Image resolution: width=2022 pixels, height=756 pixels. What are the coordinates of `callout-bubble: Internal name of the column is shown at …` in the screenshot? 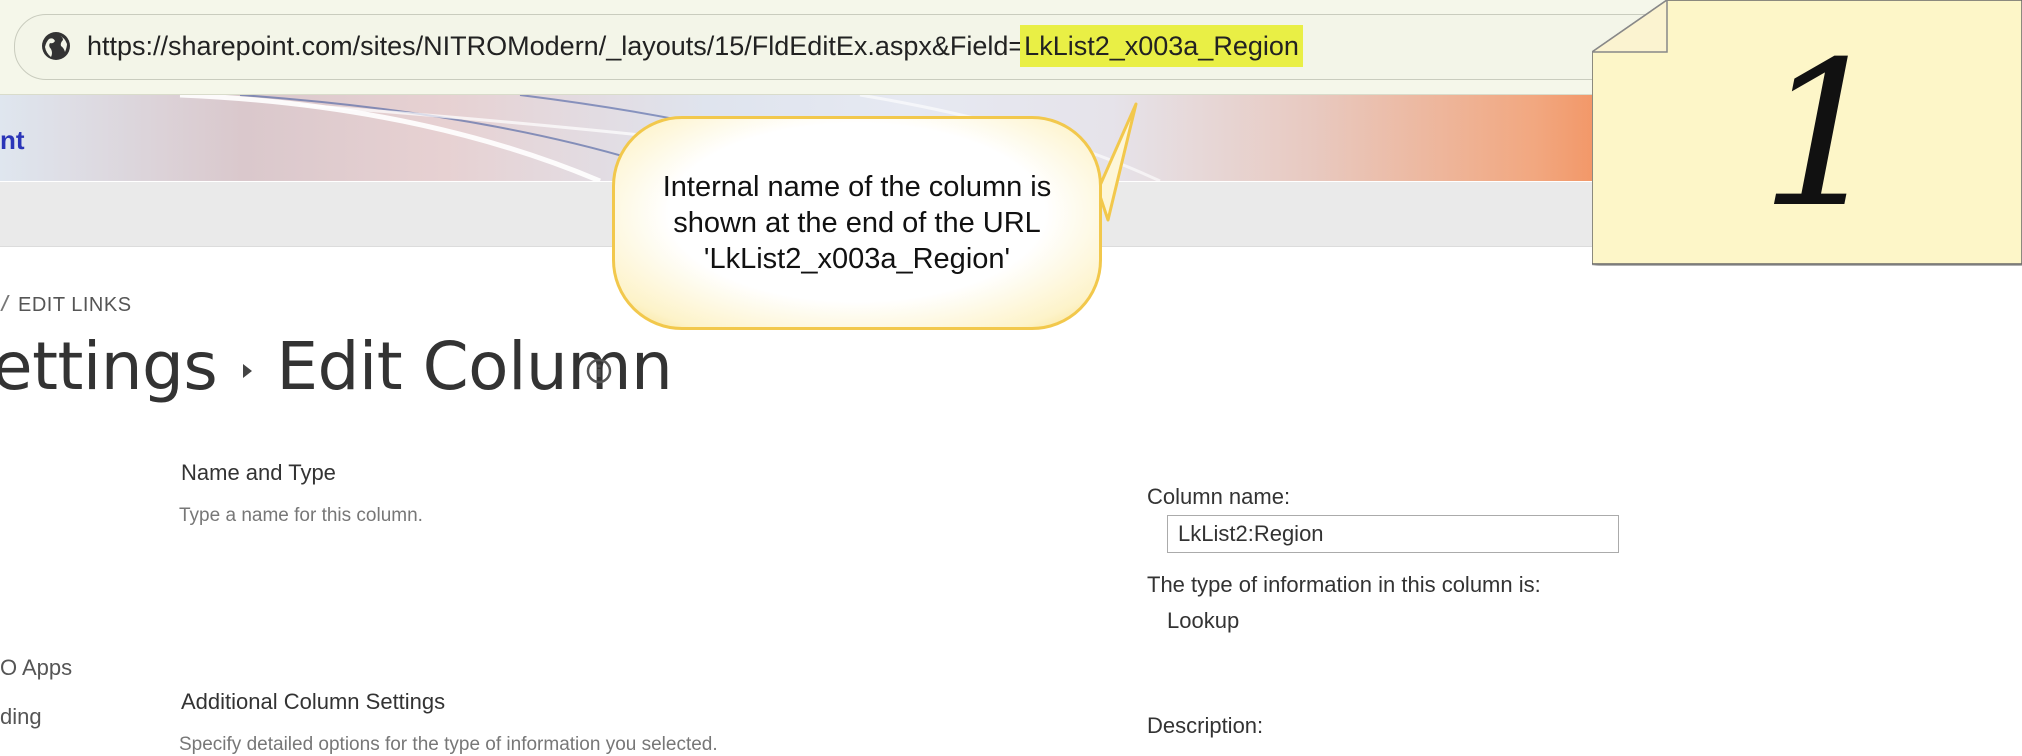 It's located at (857, 223).